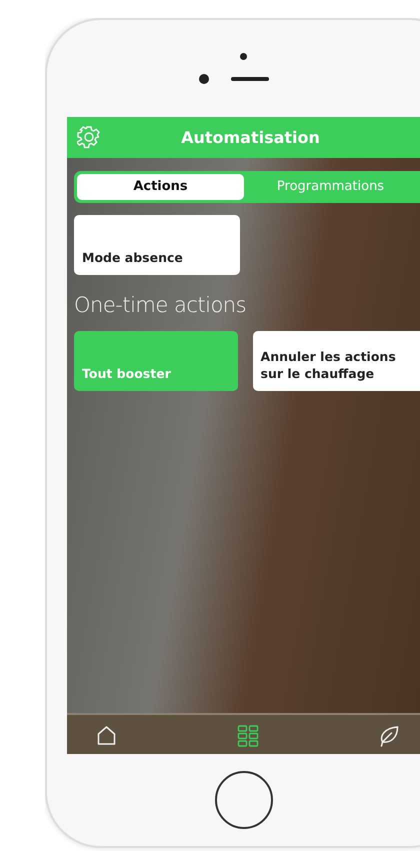 This screenshot has height=851, width=420. What do you see at coordinates (157, 244) in the screenshot?
I see `action-tile: Mode absence` at bounding box center [157, 244].